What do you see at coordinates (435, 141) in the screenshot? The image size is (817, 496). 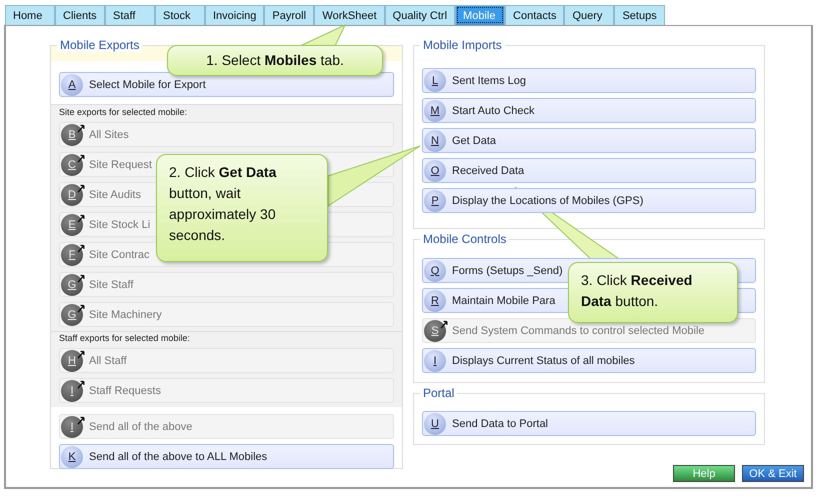 I see `shortcut-key: N` at bounding box center [435, 141].